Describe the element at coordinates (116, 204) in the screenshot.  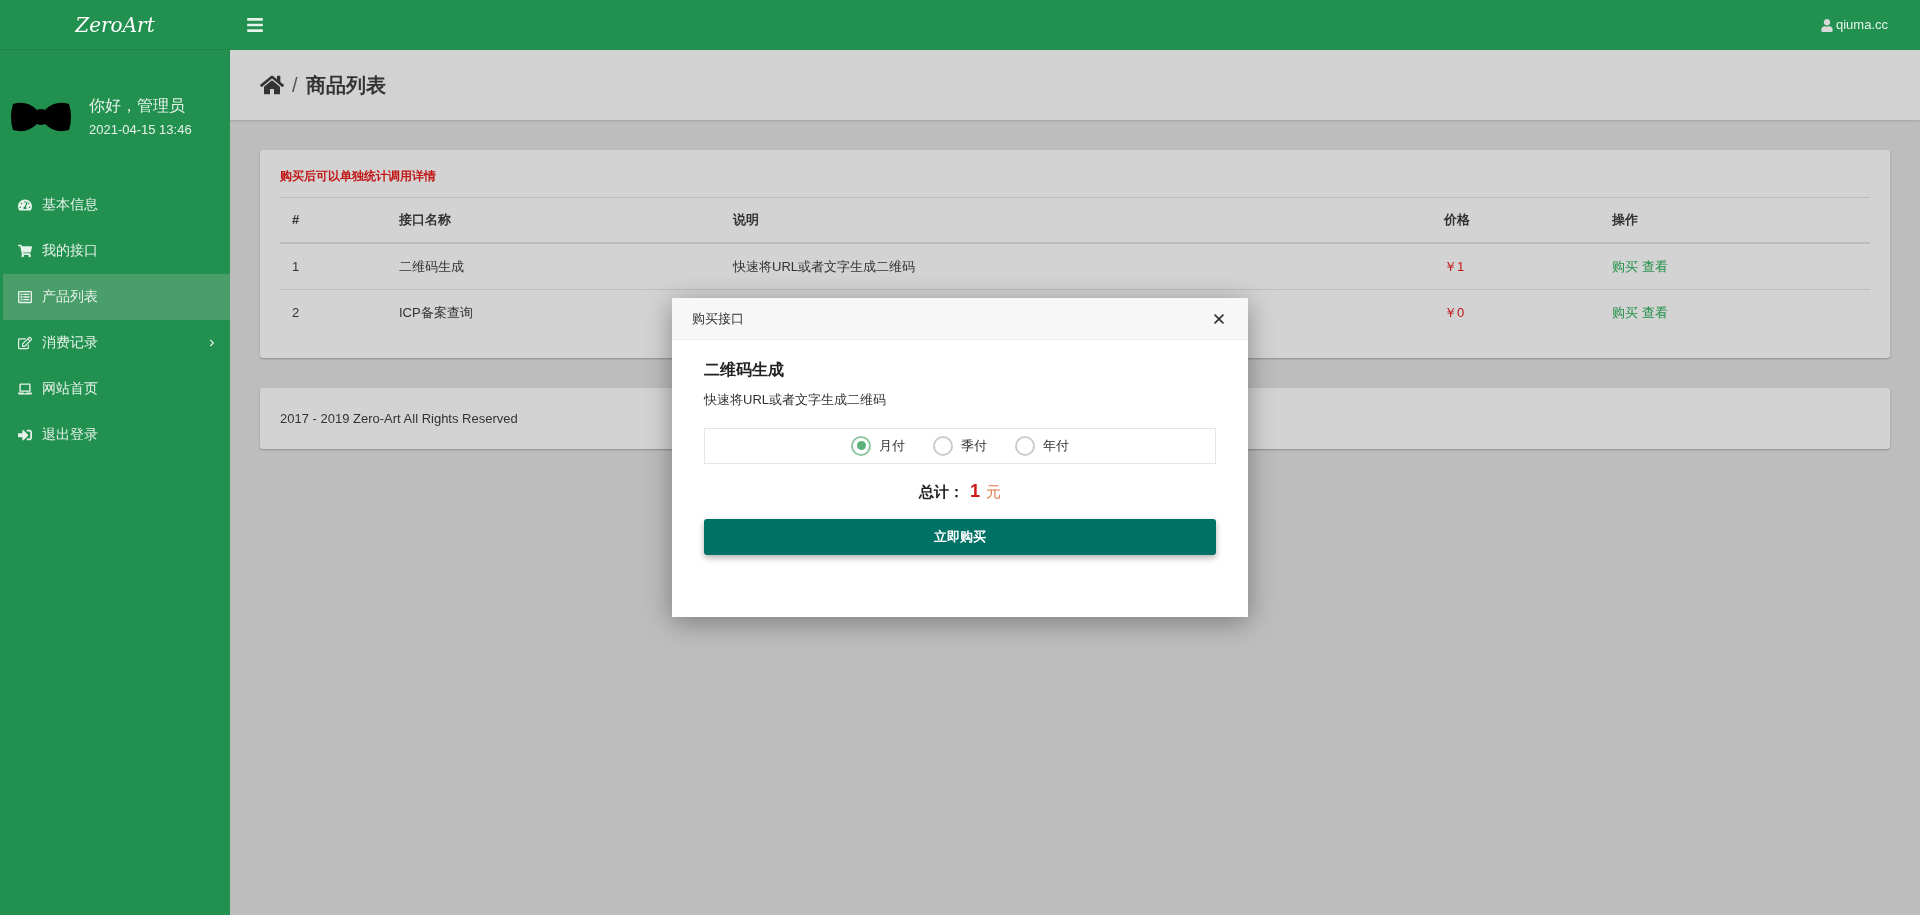
I see `sidebar-item: 基本信息` at that location.